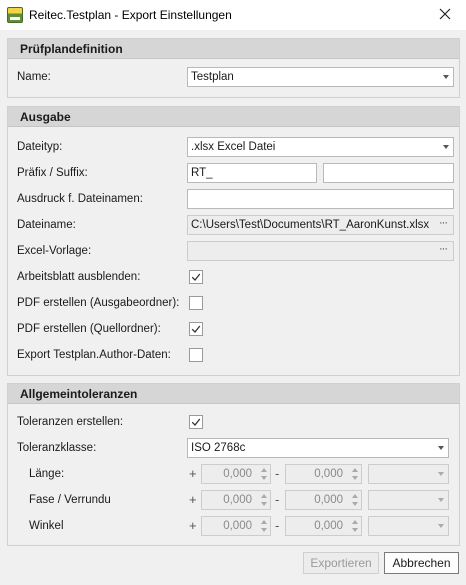 This screenshot has width=466, height=585. I want to click on dateiname-label: Dateiname:, so click(46, 225).